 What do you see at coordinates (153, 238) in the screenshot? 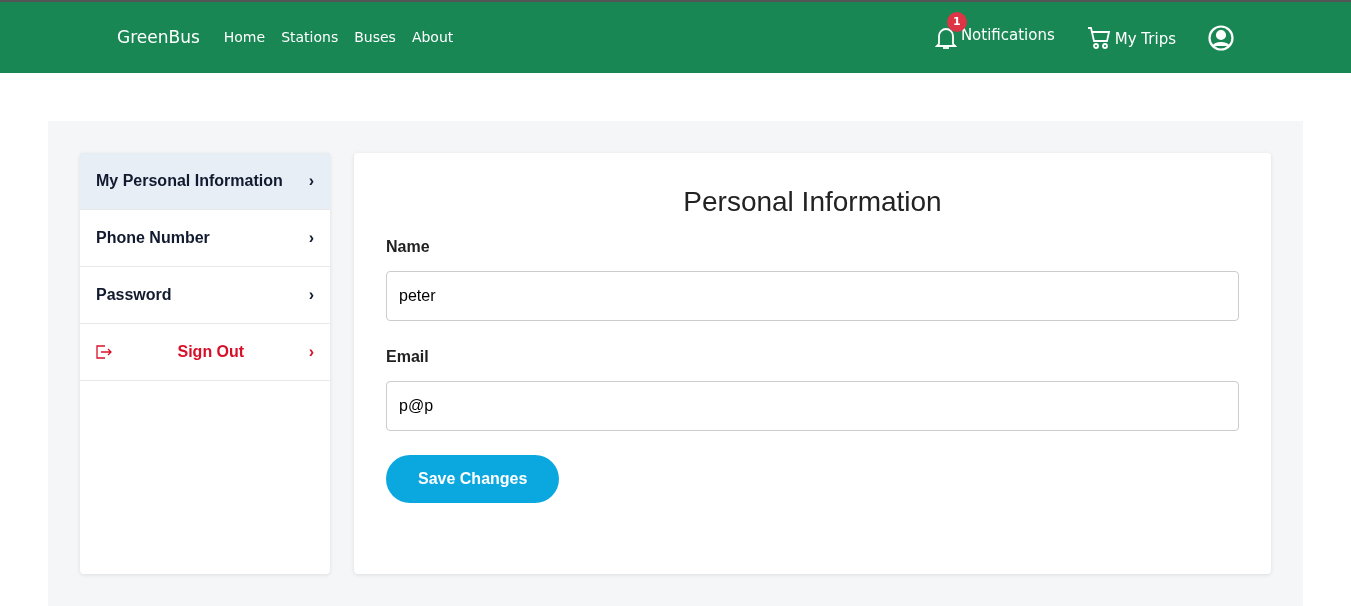
I see `sidebar-item-label: Phone Number` at bounding box center [153, 238].